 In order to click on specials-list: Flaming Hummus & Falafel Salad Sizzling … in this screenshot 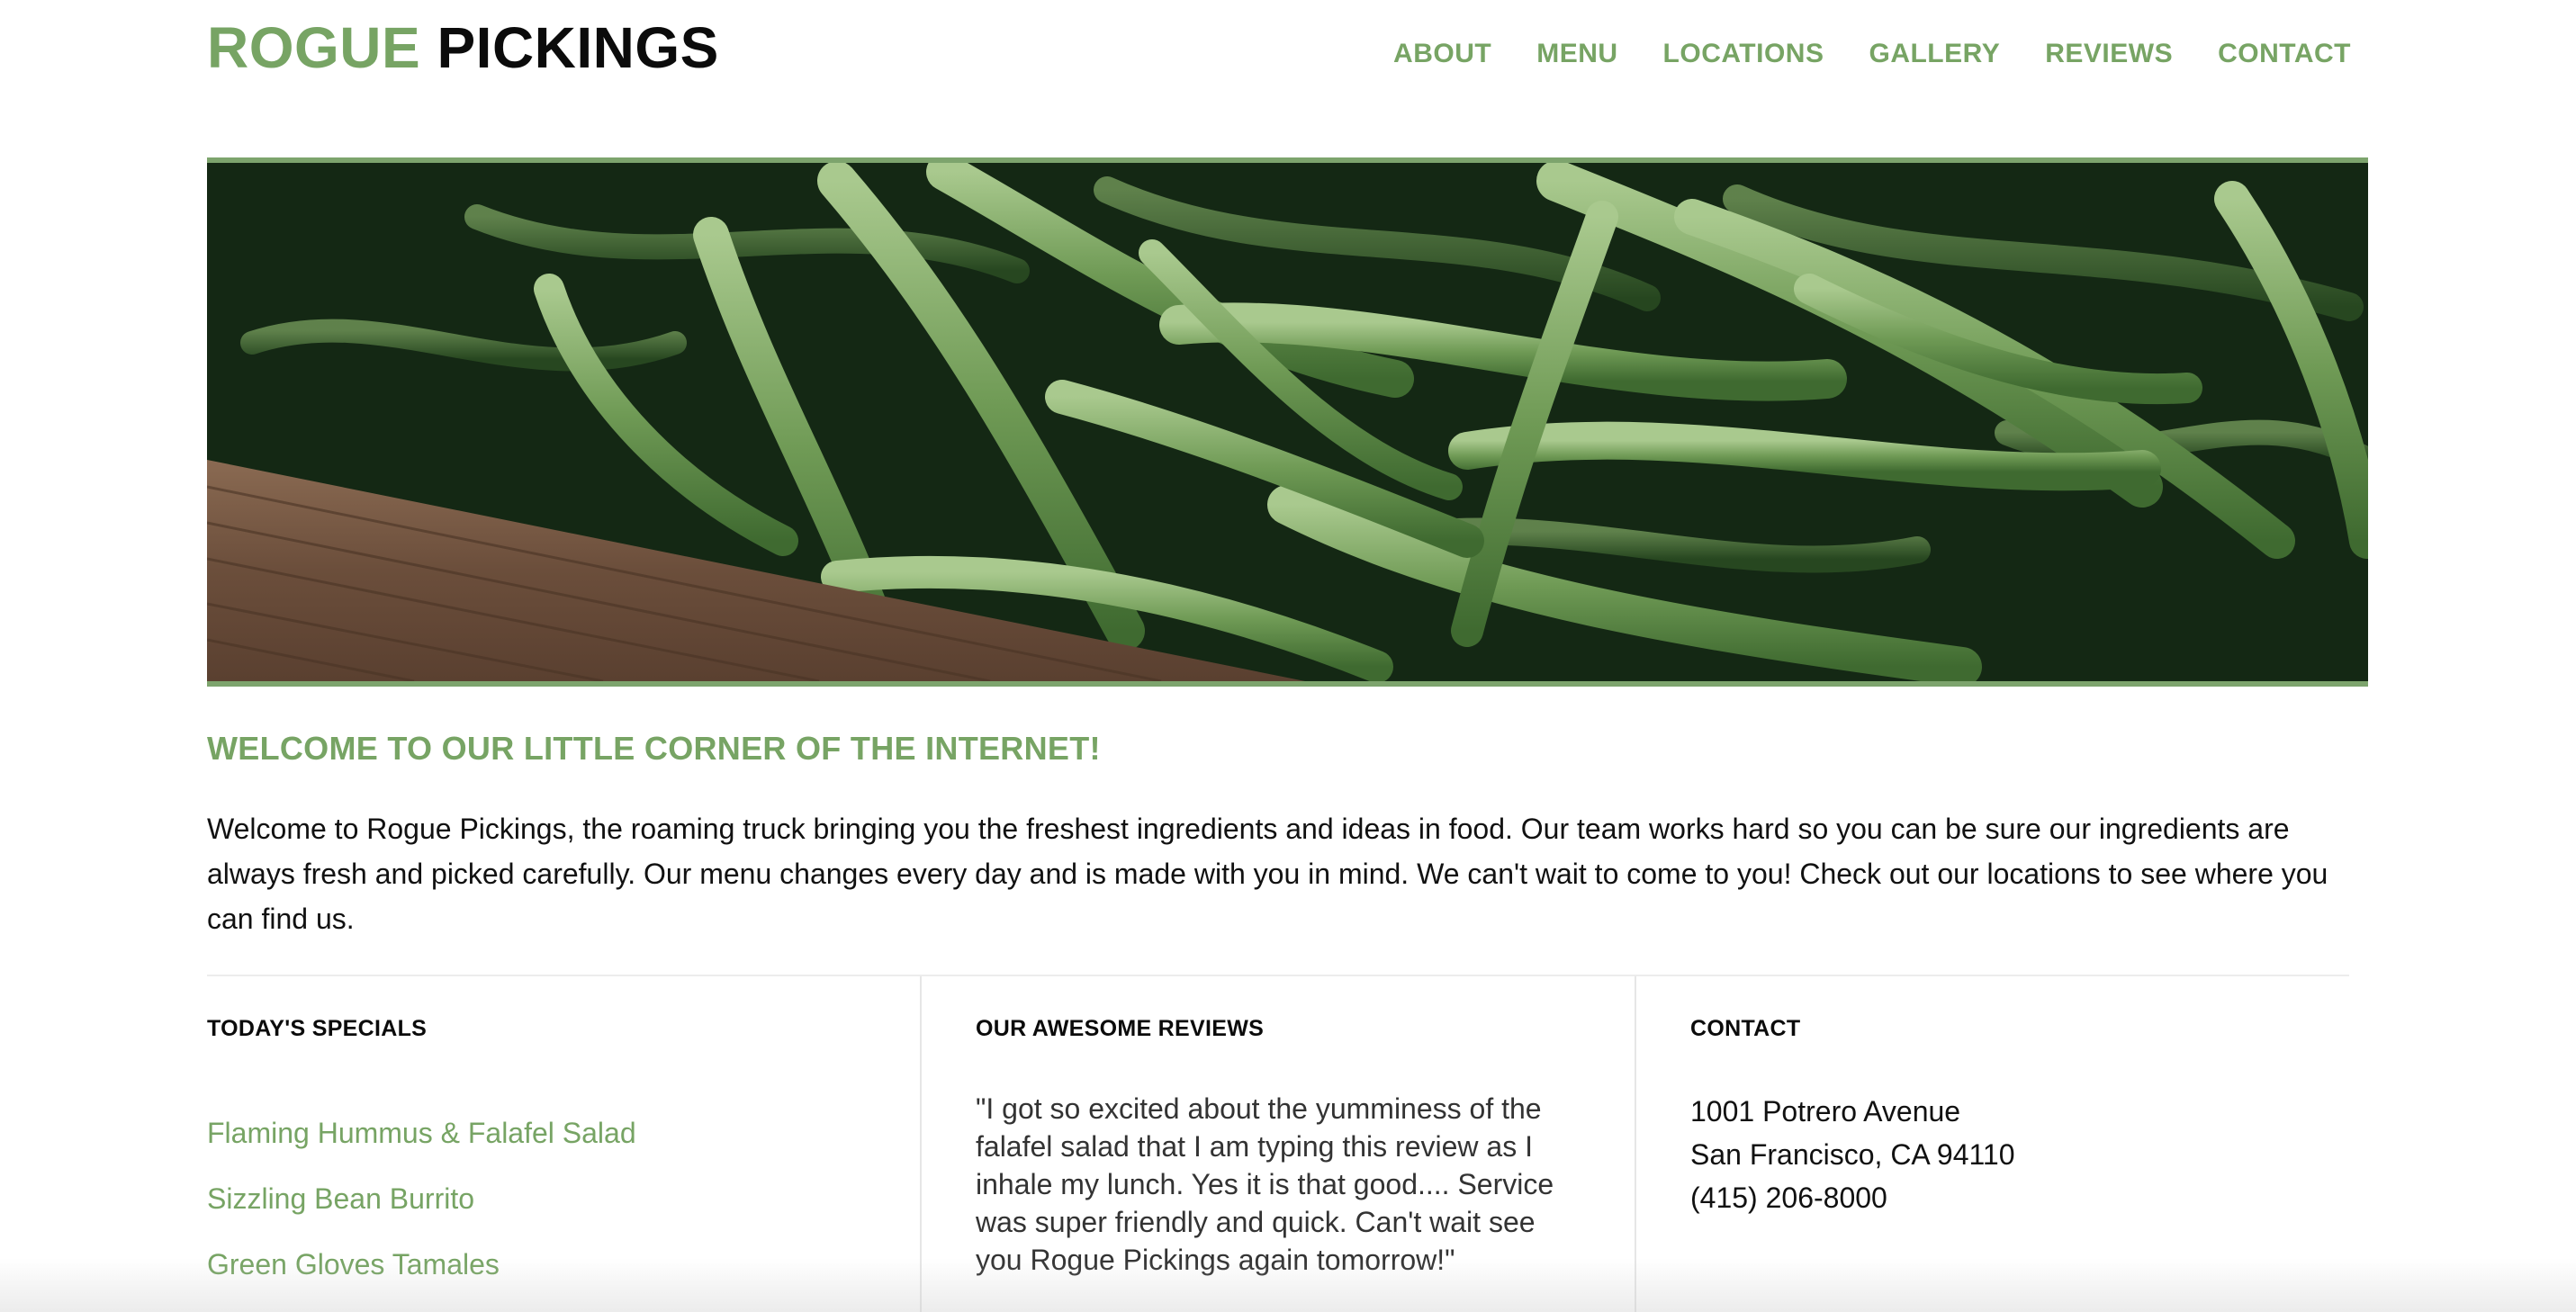, I will do `click(421, 1199)`.